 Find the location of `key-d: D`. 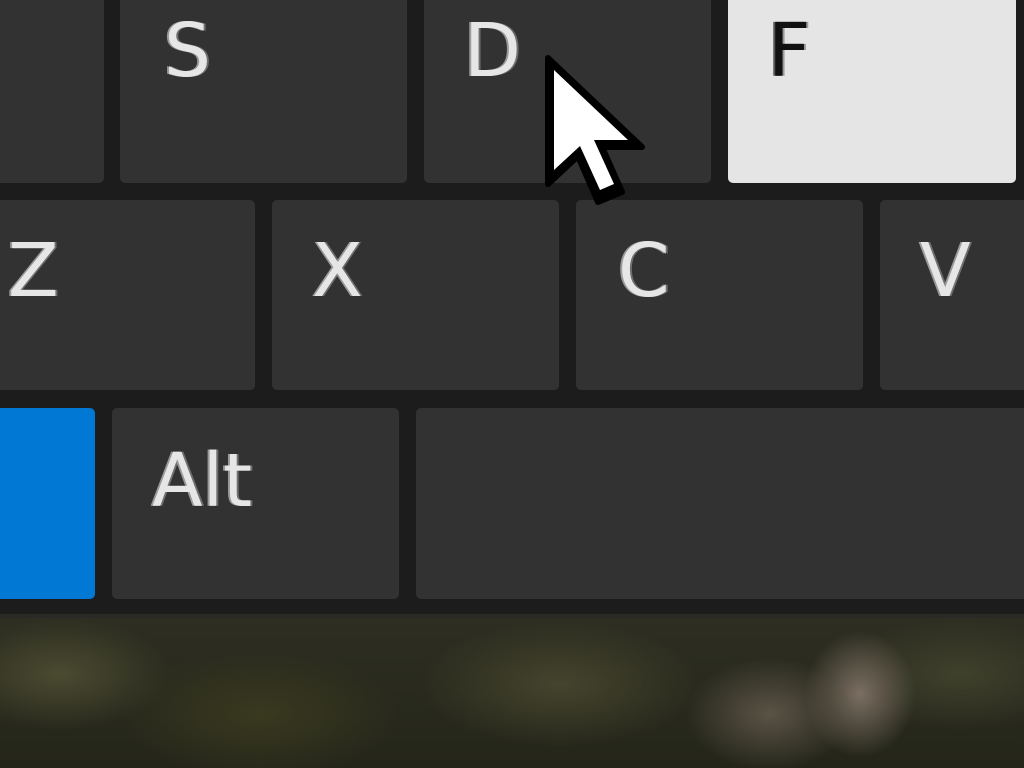

key-d: D is located at coordinates (567, 91).